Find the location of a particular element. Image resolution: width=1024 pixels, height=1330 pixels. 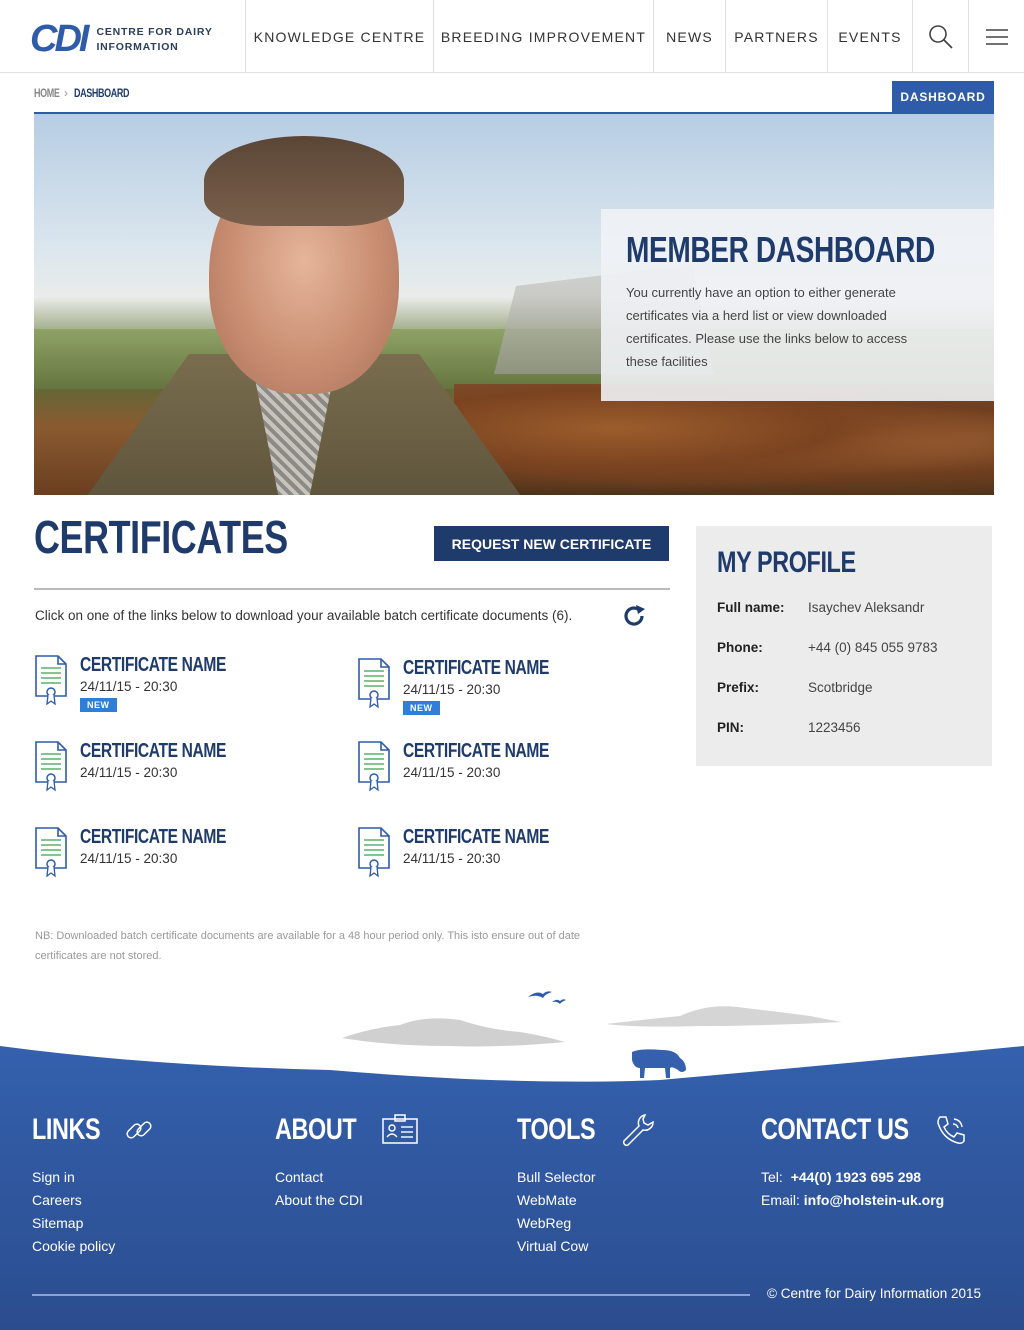

footer-link-about-cdi: About the CDI is located at coordinates (347, 1200).